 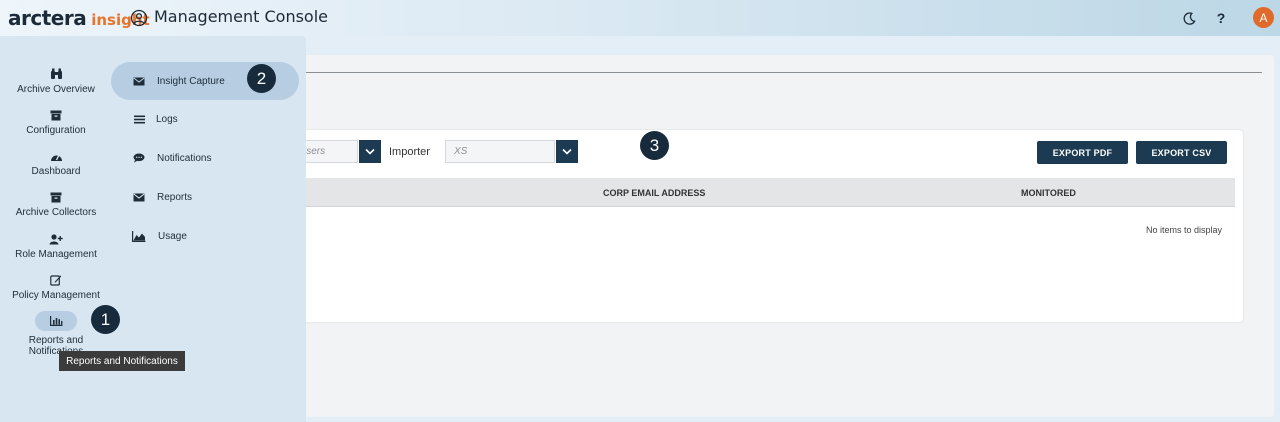 What do you see at coordinates (139, 119) in the screenshot?
I see `list-icon` at bounding box center [139, 119].